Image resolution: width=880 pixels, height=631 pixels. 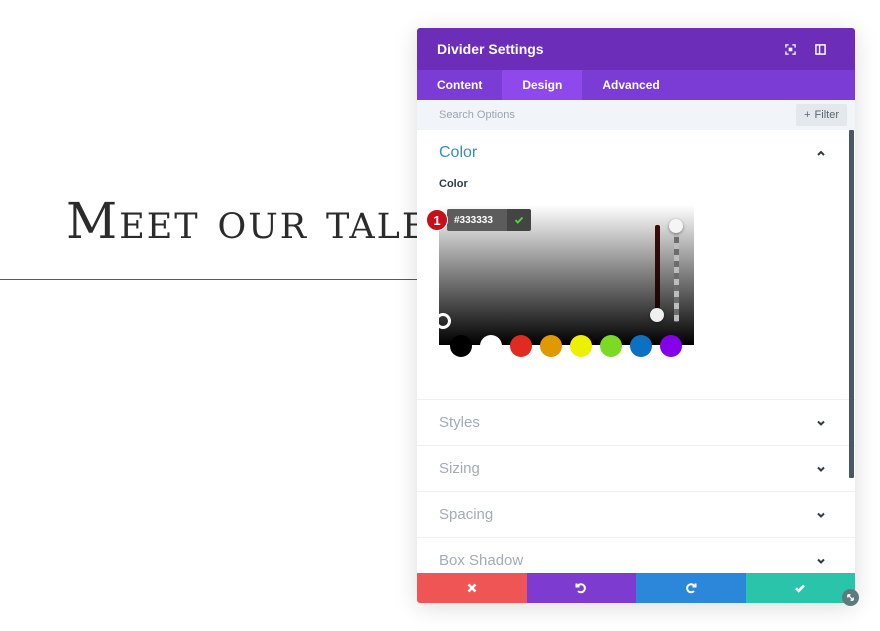 I want to click on close-icon, so click(x=472, y=588).